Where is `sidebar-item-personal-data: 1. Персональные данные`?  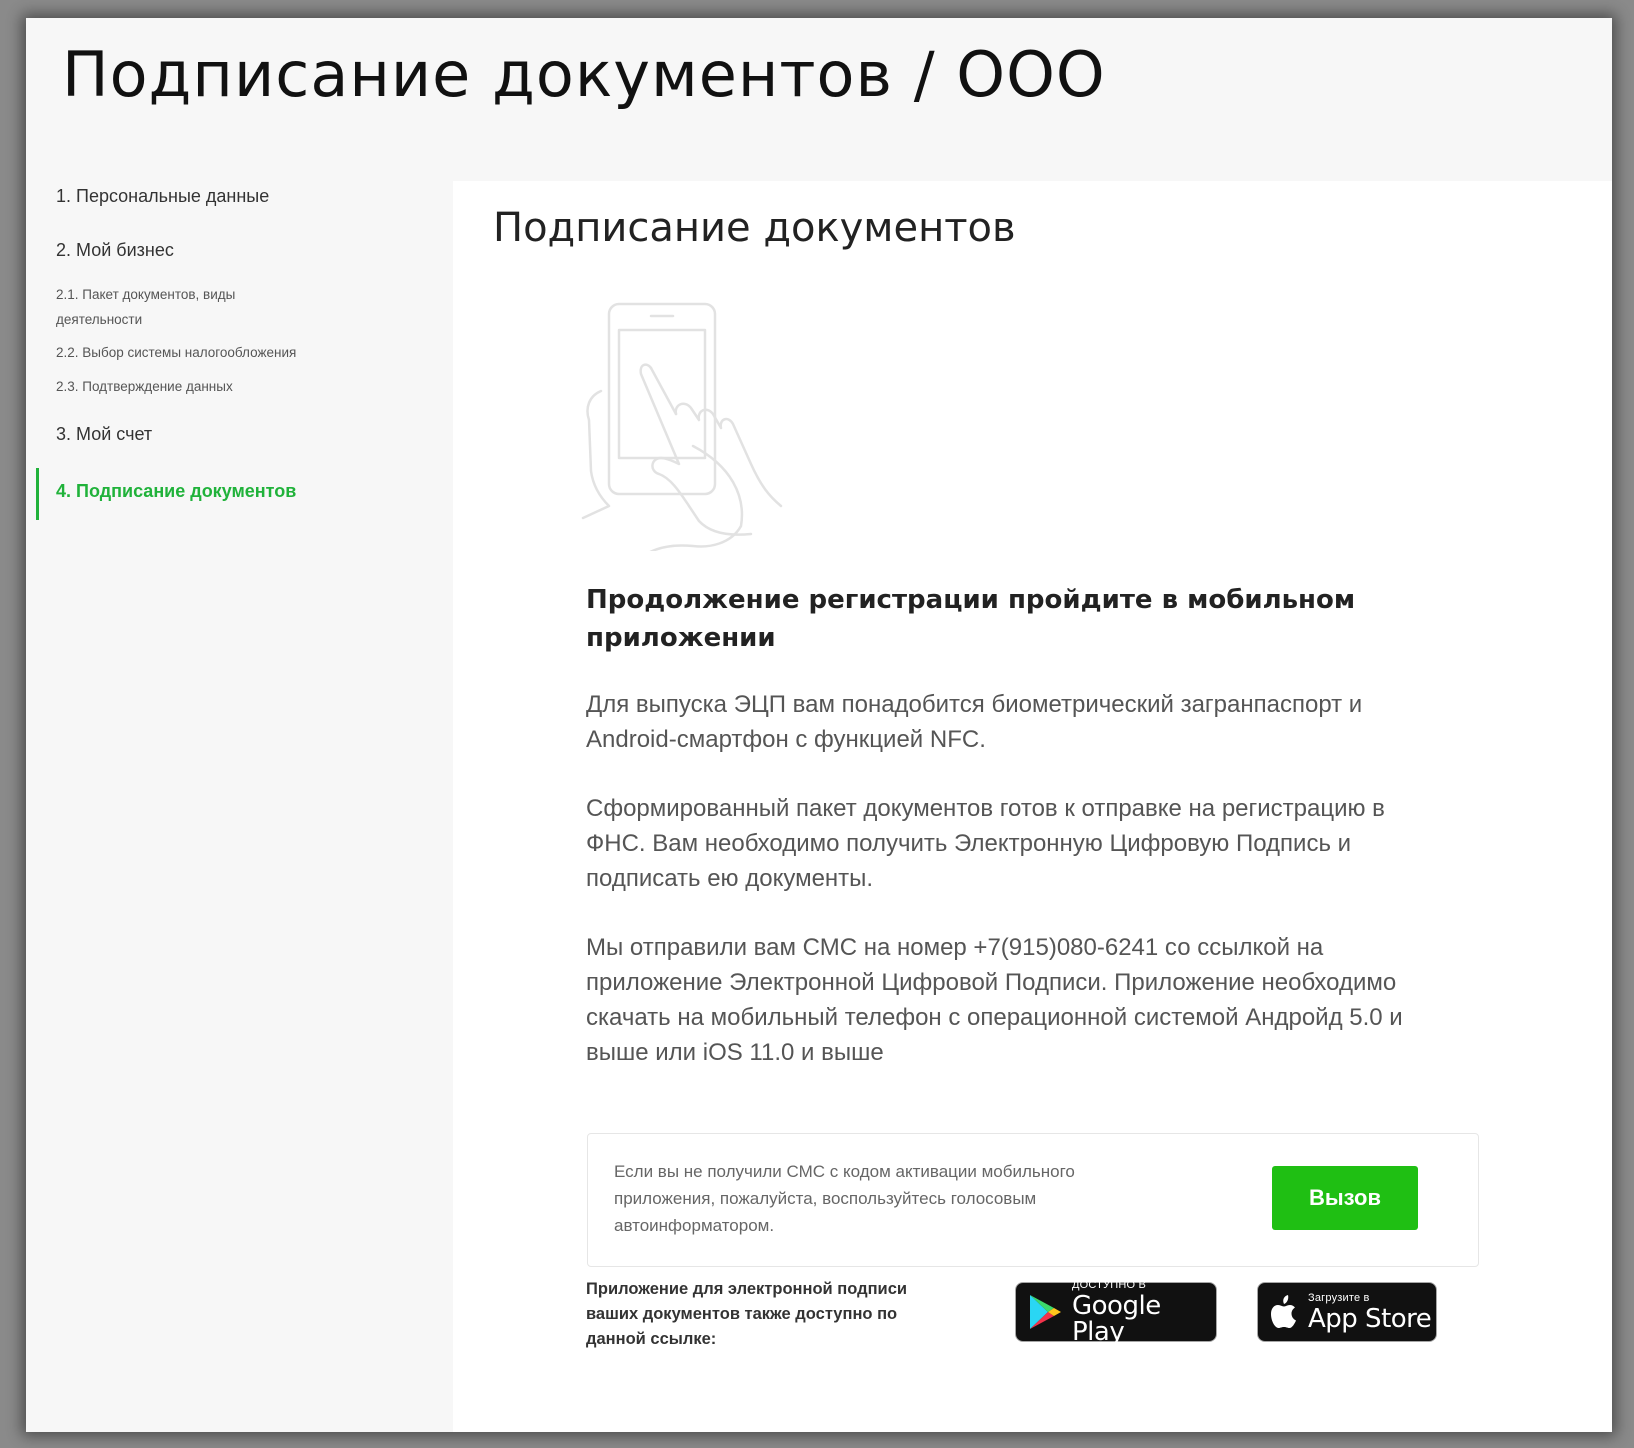 sidebar-item-personal-data: 1. Персональные данные is located at coordinates (162, 196).